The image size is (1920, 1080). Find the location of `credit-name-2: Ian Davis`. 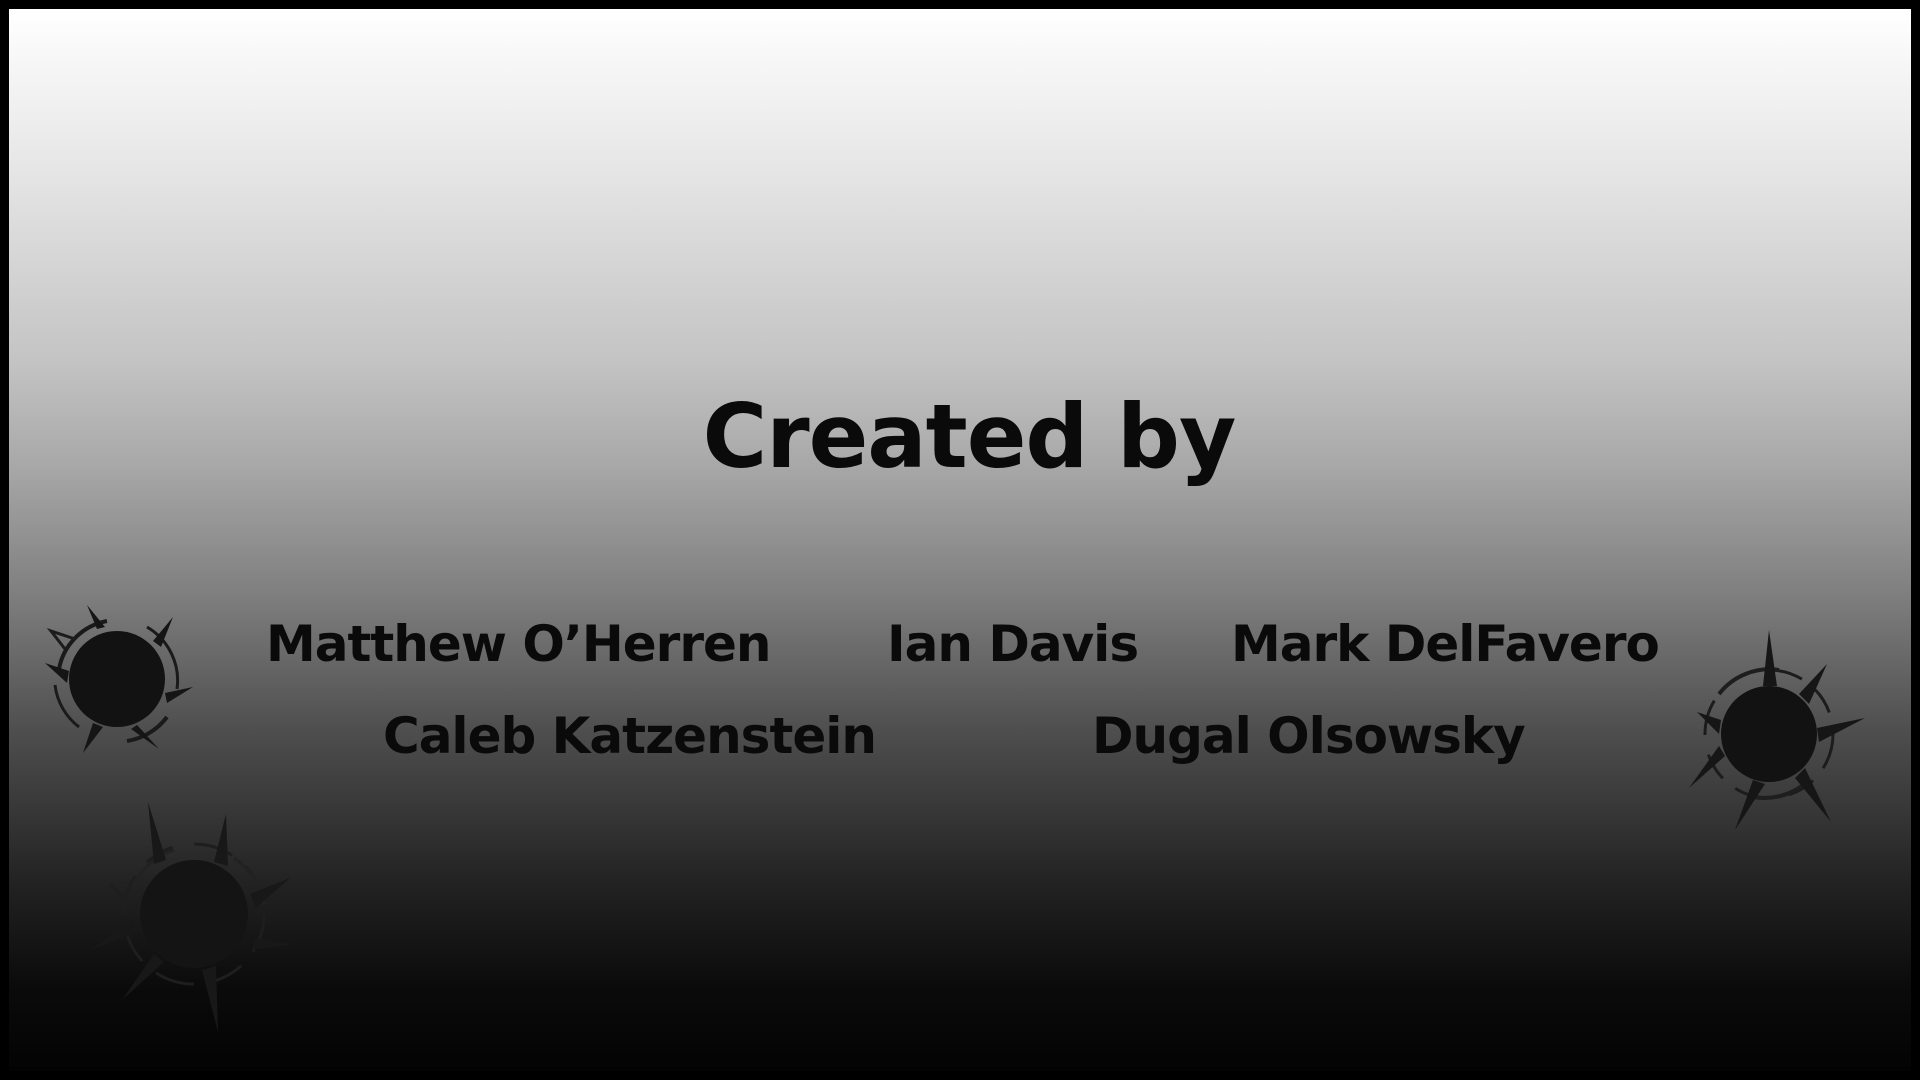

credit-name-2: Ian Davis is located at coordinates (1013, 644).